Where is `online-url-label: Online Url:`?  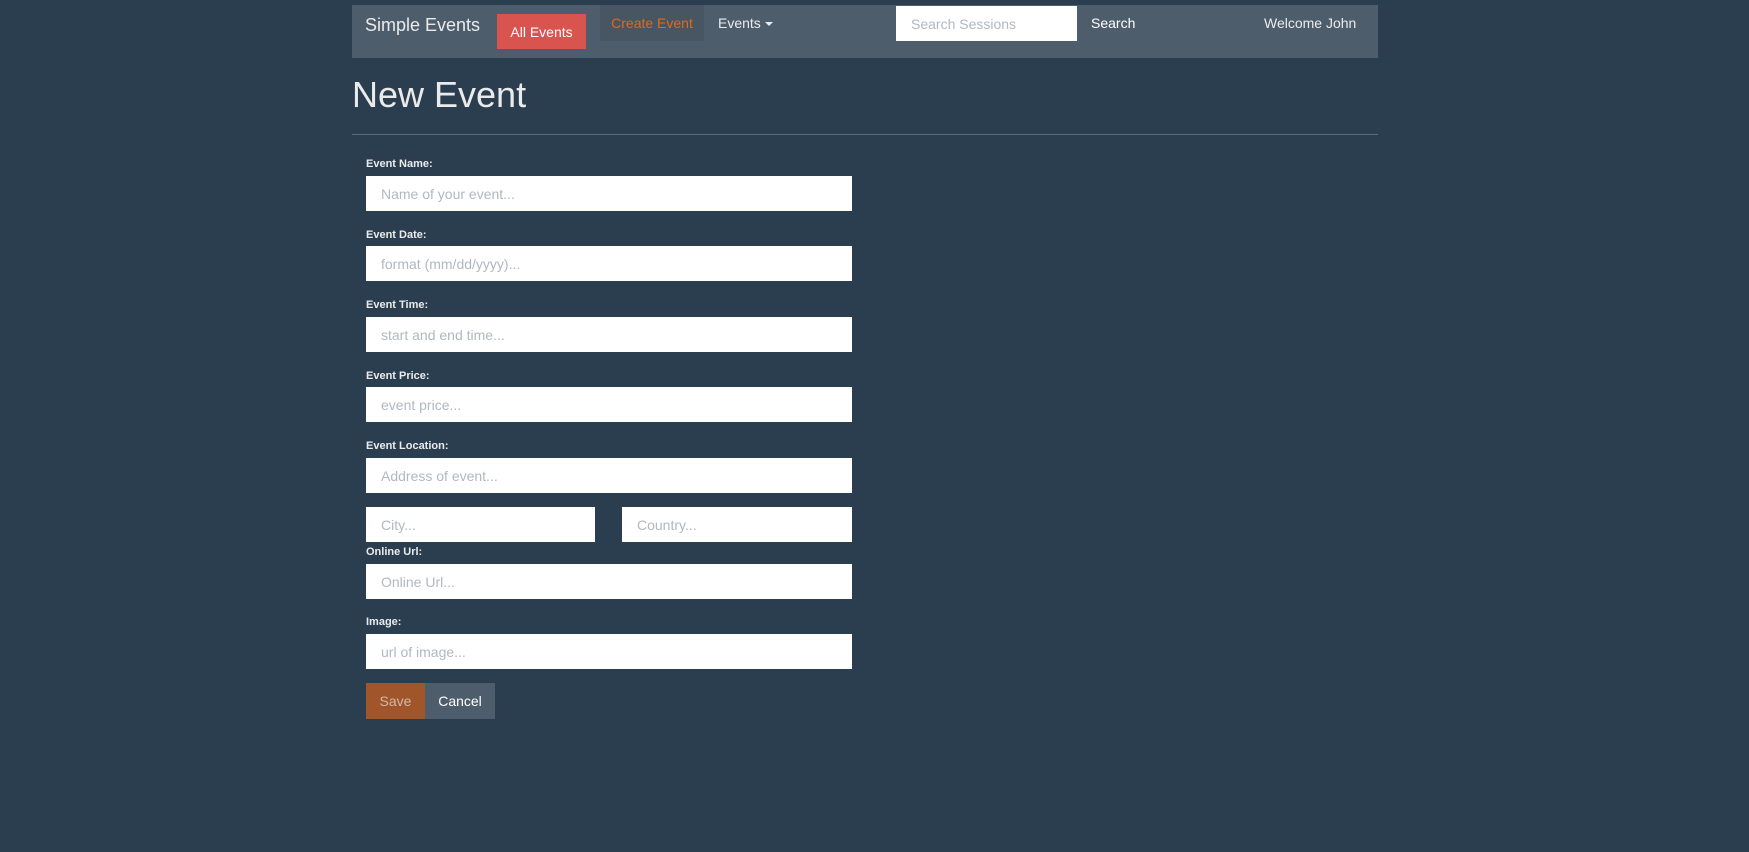
online-url-label: Online Url: is located at coordinates (394, 552).